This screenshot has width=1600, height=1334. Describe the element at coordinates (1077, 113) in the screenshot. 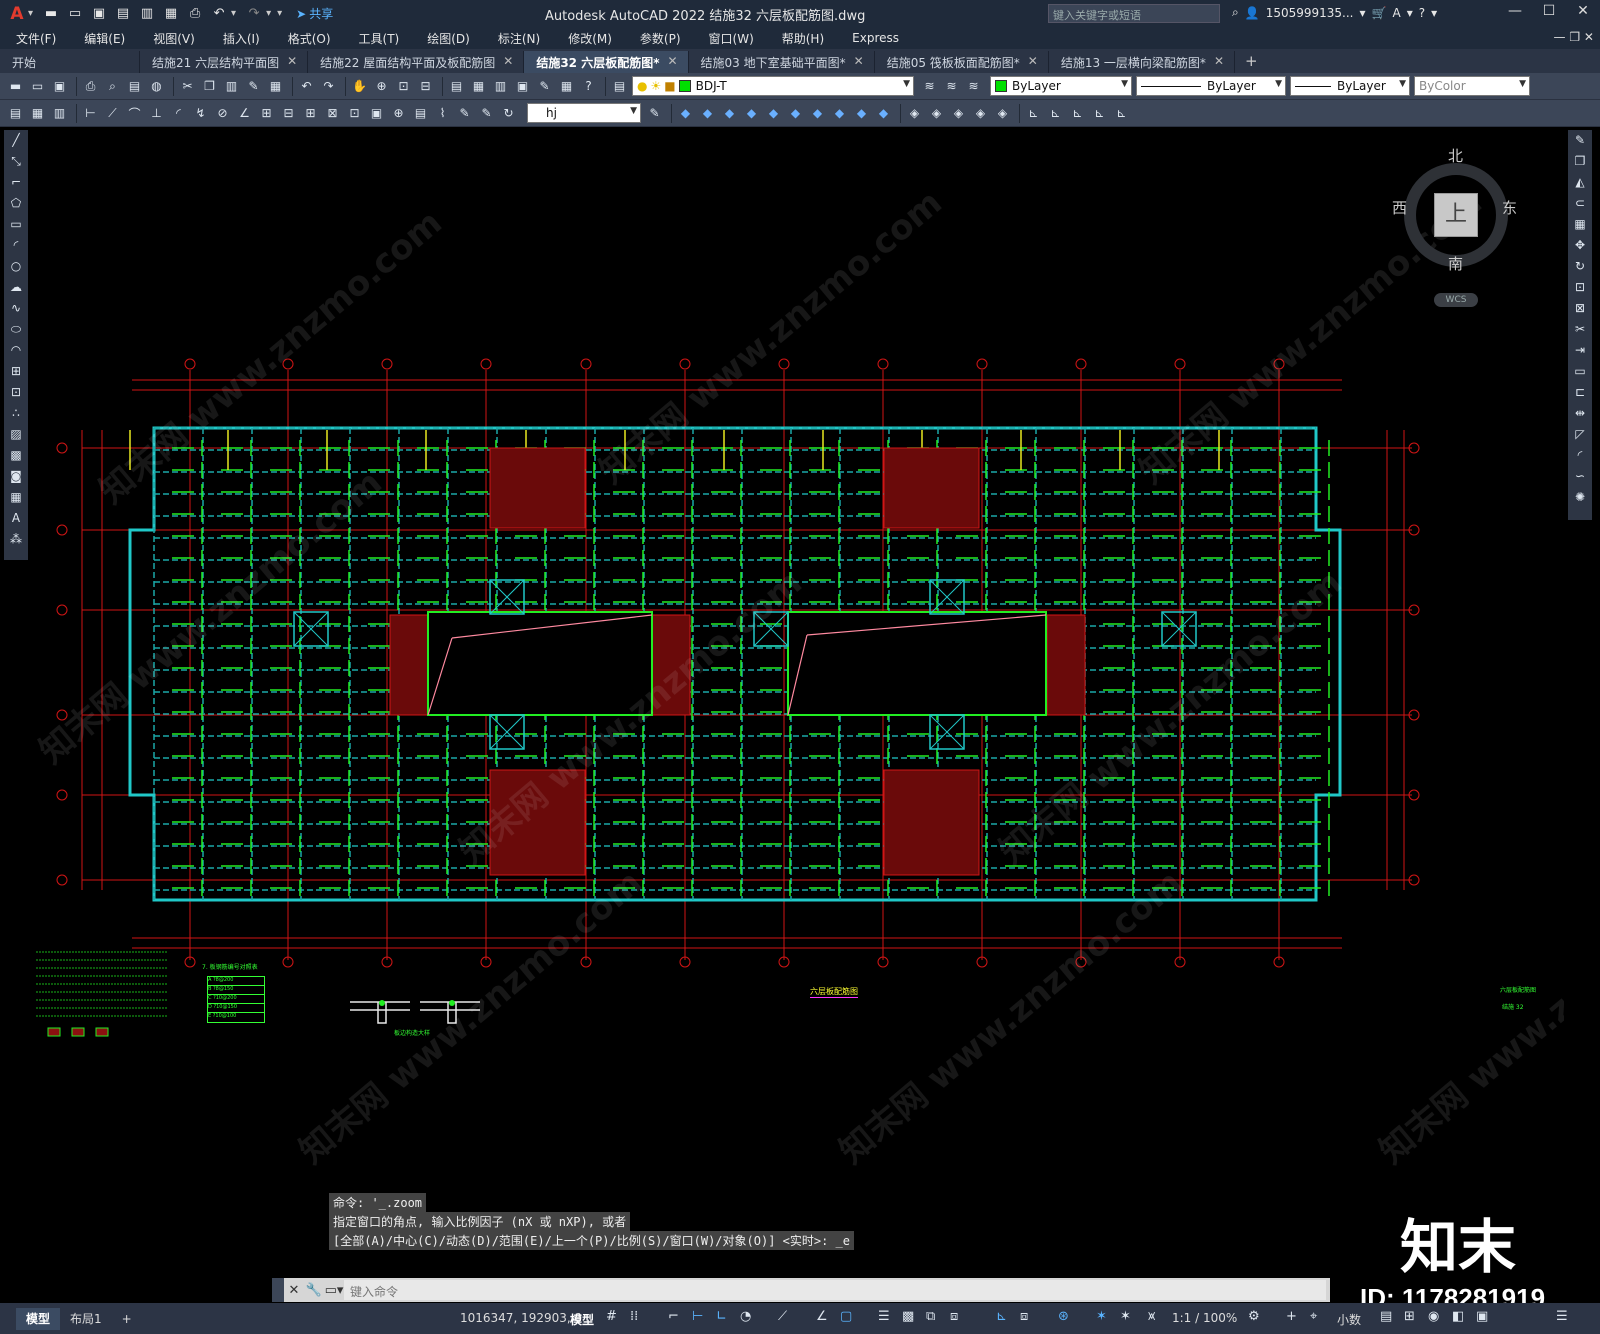

I see `ucs-previous-icon: ⊾` at that location.